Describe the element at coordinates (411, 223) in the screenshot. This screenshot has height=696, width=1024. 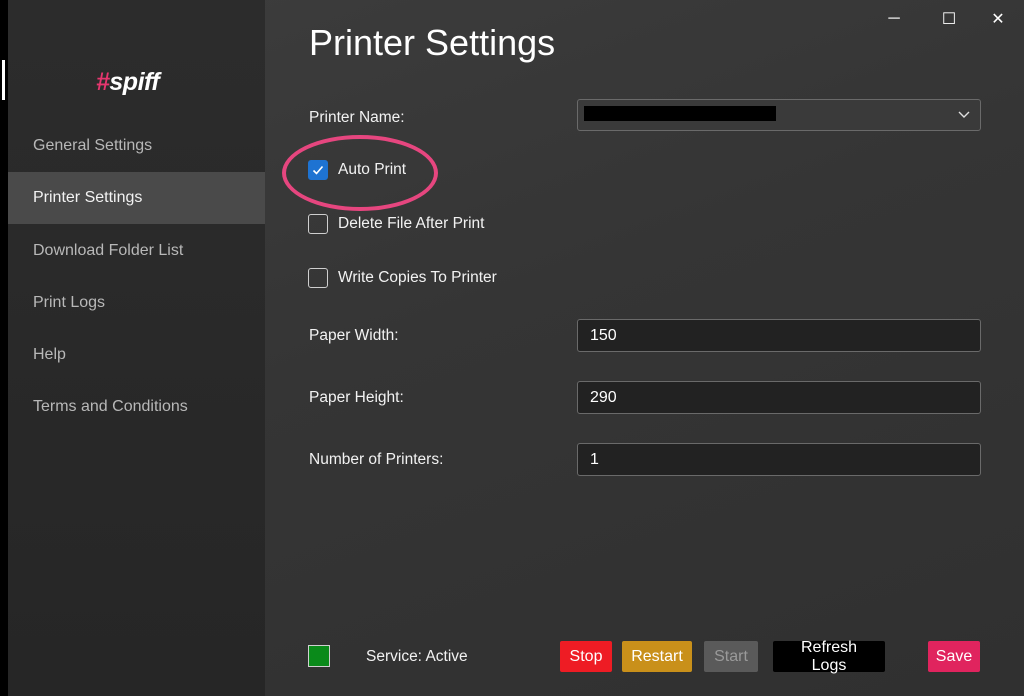
I see `delete-file-label: Delete File After Print` at that location.